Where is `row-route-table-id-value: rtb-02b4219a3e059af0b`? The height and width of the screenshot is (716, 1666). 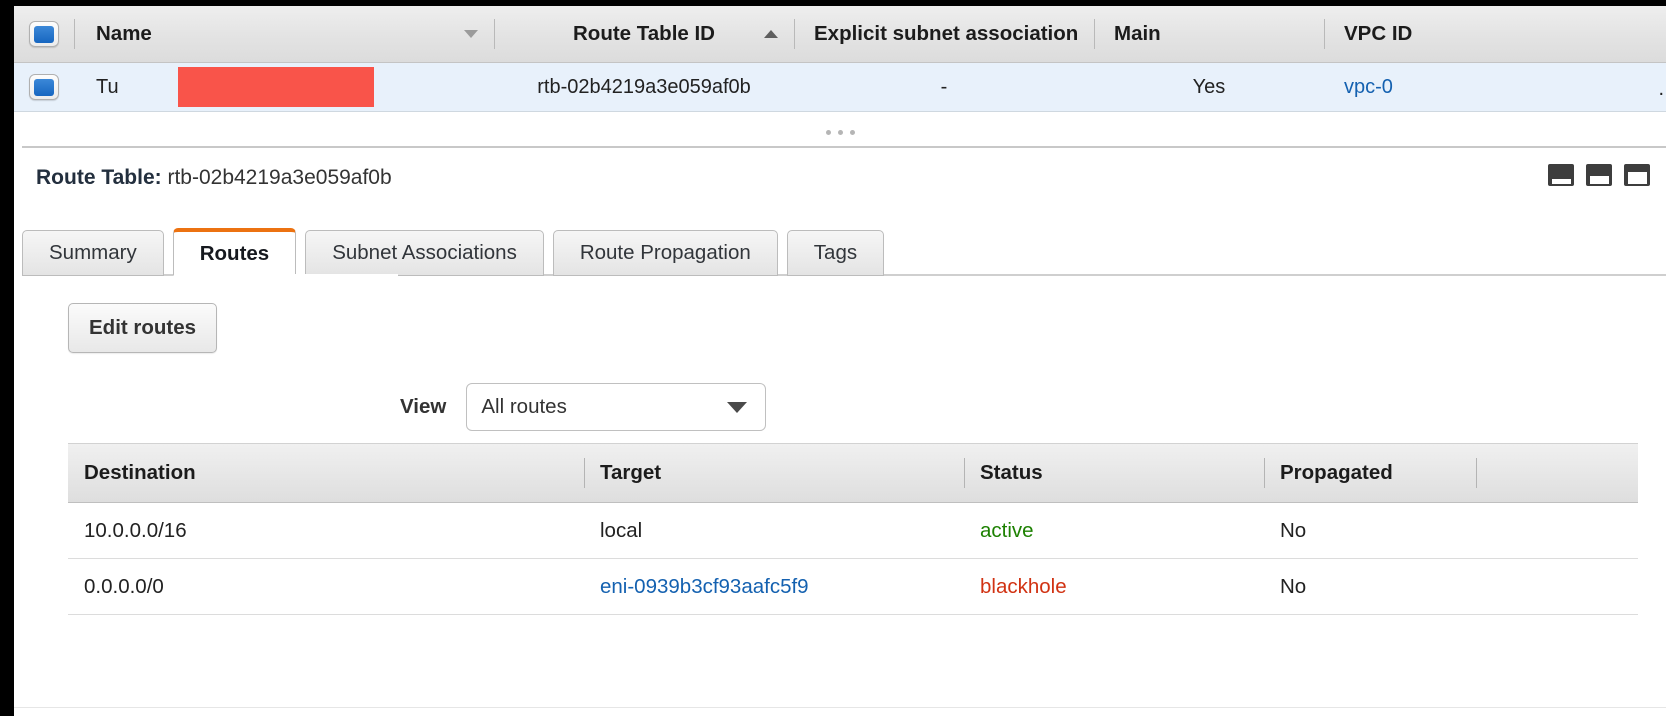 row-route-table-id-value: rtb-02b4219a3e059af0b is located at coordinates (644, 86).